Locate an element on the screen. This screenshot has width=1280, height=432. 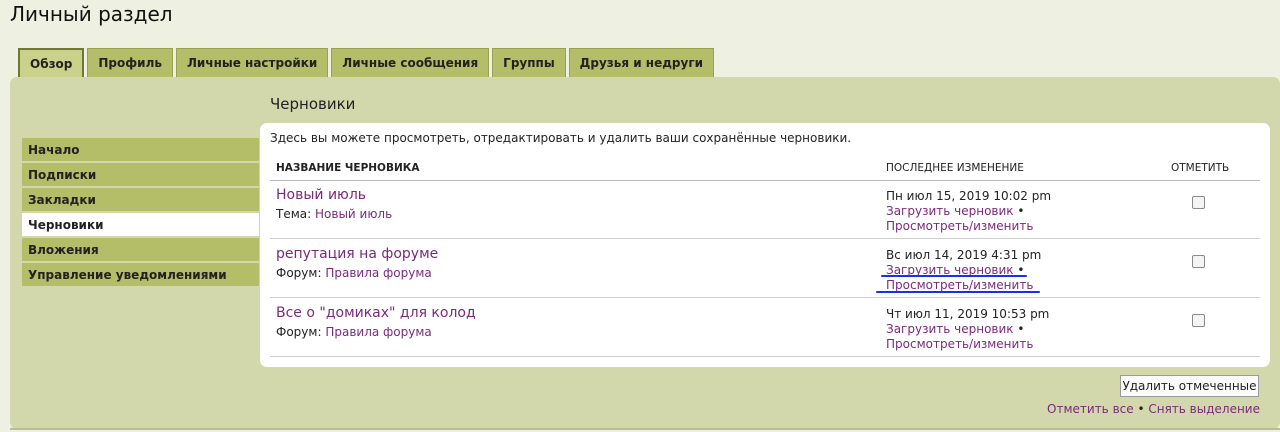
draft-meta: Тема: Новый июль is located at coordinates (334, 214).